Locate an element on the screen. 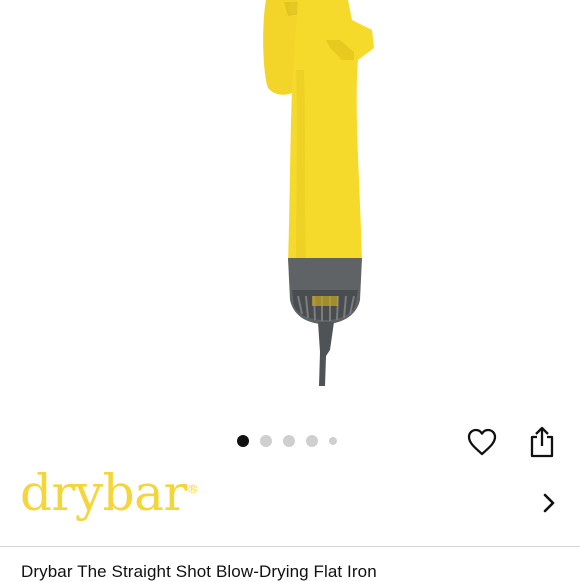 The height and width of the screenshot is (582, 580). image-pagination-dots is located at coordinates (287, 441).